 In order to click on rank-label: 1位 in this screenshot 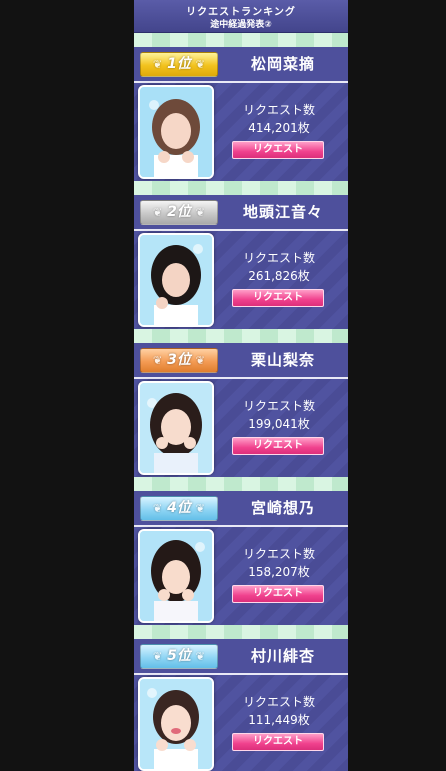, I will do `click(179, 64)`.